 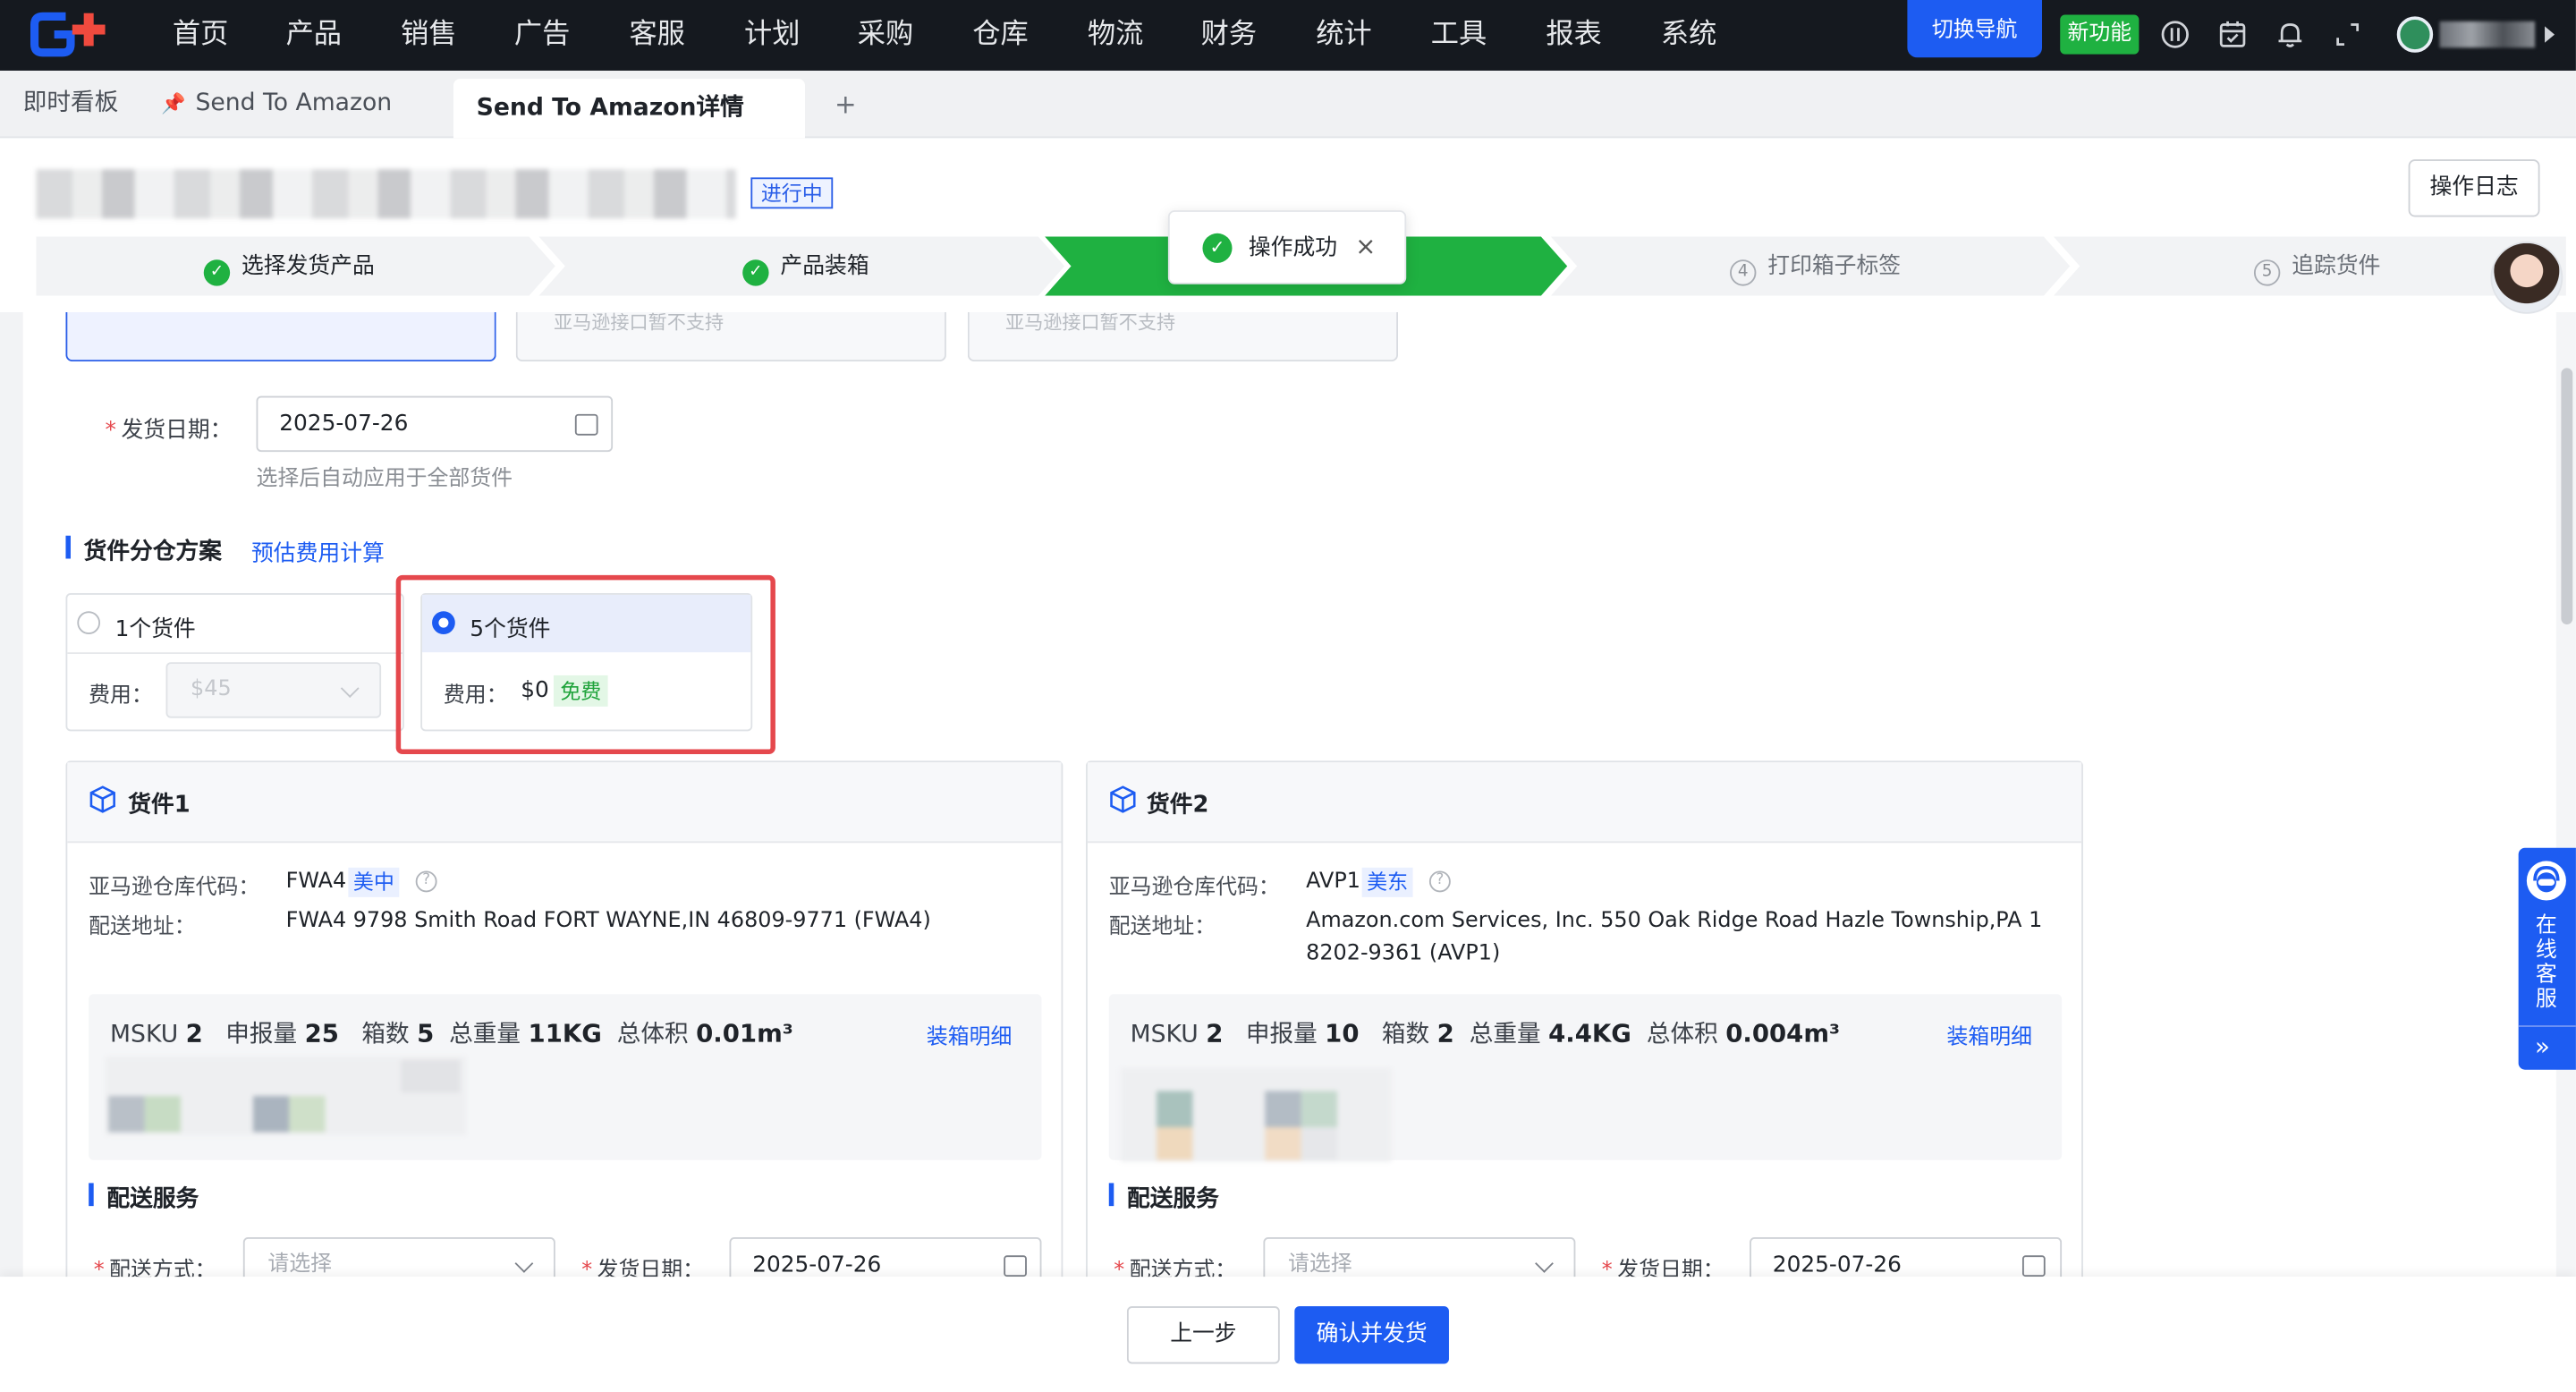 What do you see at coordinates (1365, 246) in the screenshot?
I see `close-icon: ×` at bounding box center [1365, 246].